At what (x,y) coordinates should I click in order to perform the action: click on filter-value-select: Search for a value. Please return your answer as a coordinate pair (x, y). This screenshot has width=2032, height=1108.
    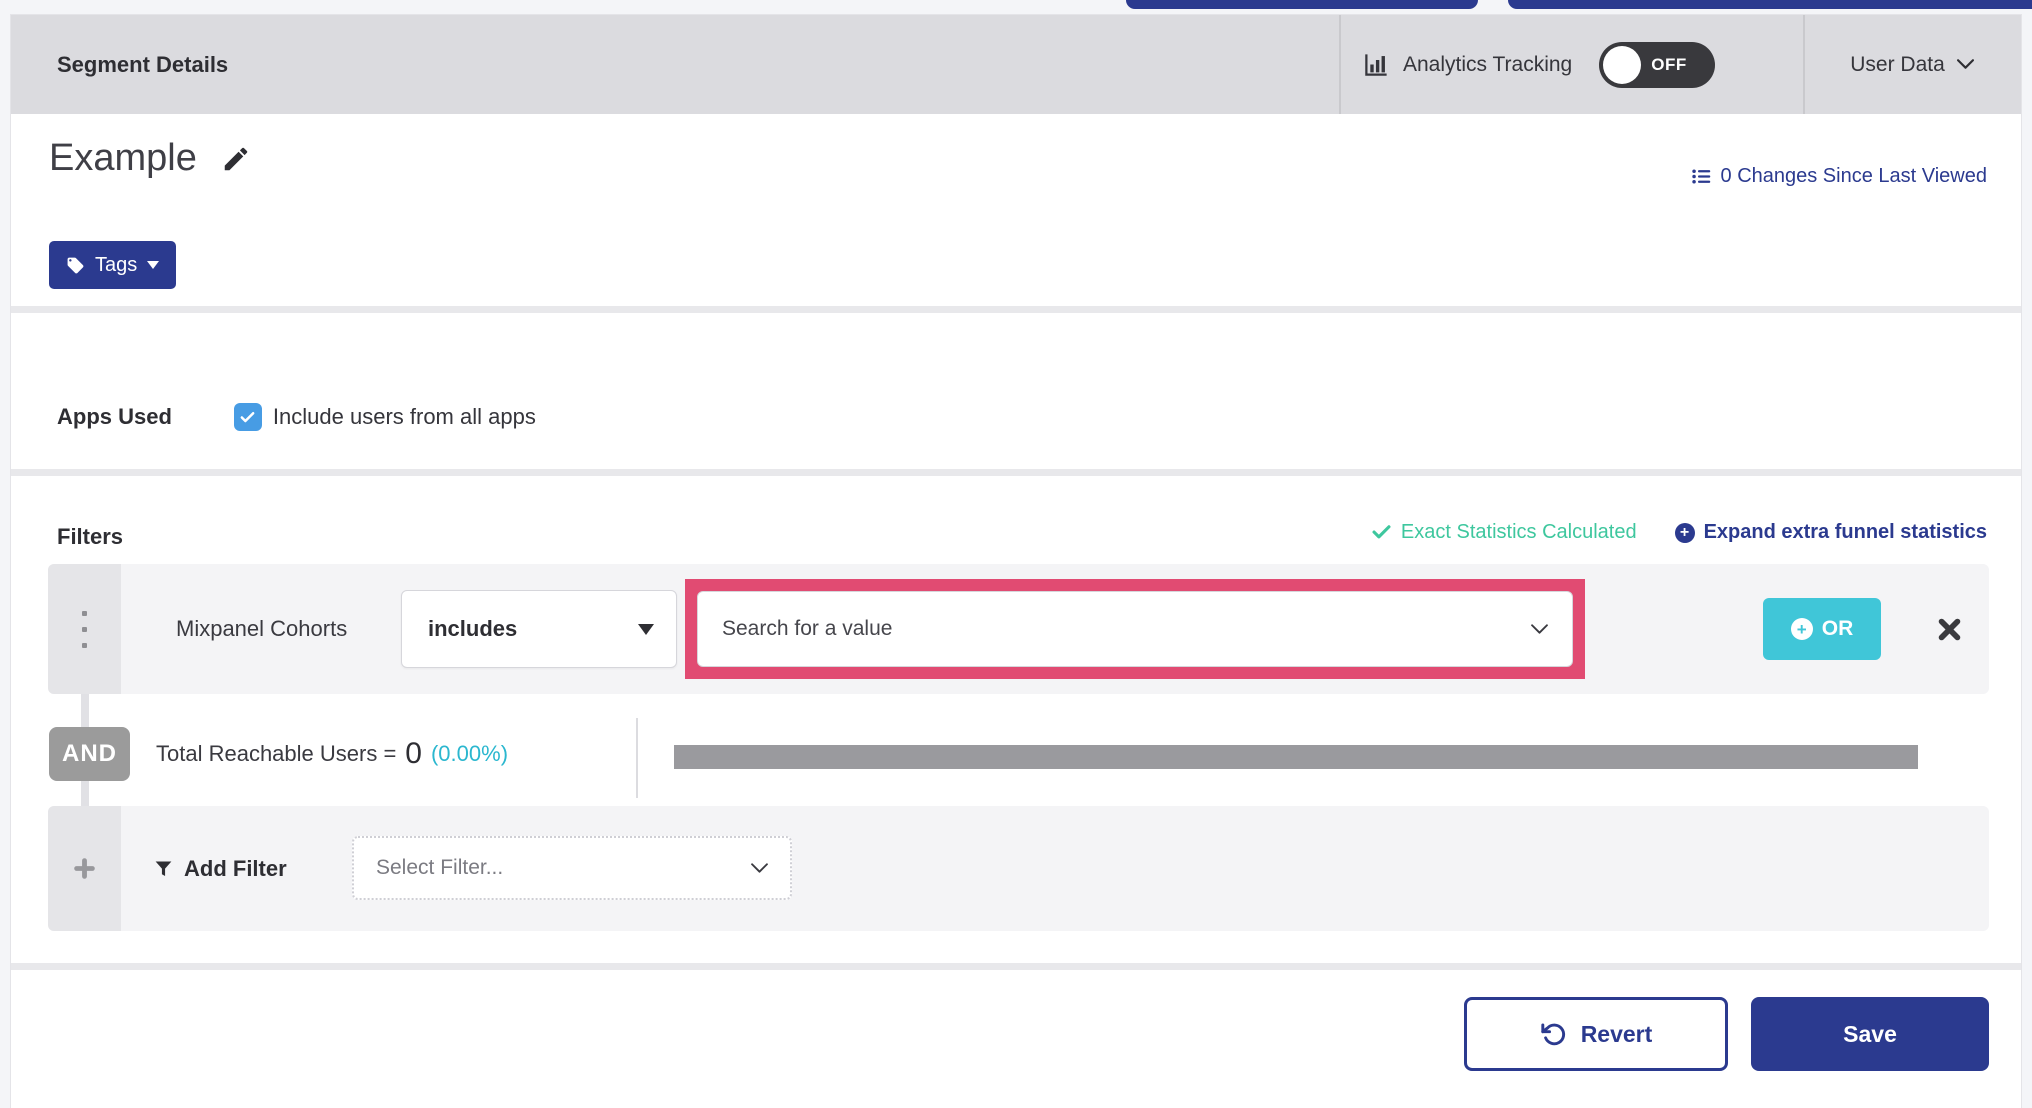
    Looking at the image, I should click on (1135, 629).